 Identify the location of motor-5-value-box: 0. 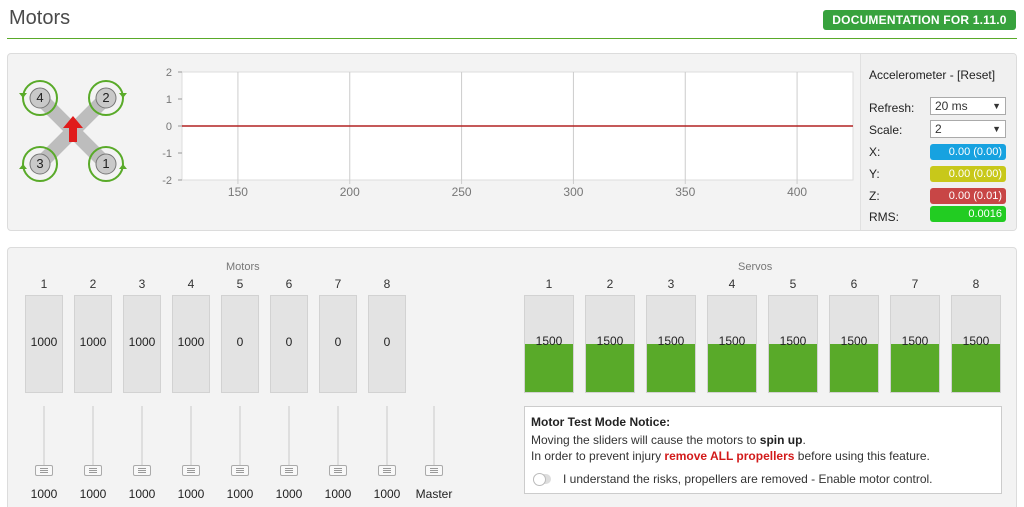
(240, 344).